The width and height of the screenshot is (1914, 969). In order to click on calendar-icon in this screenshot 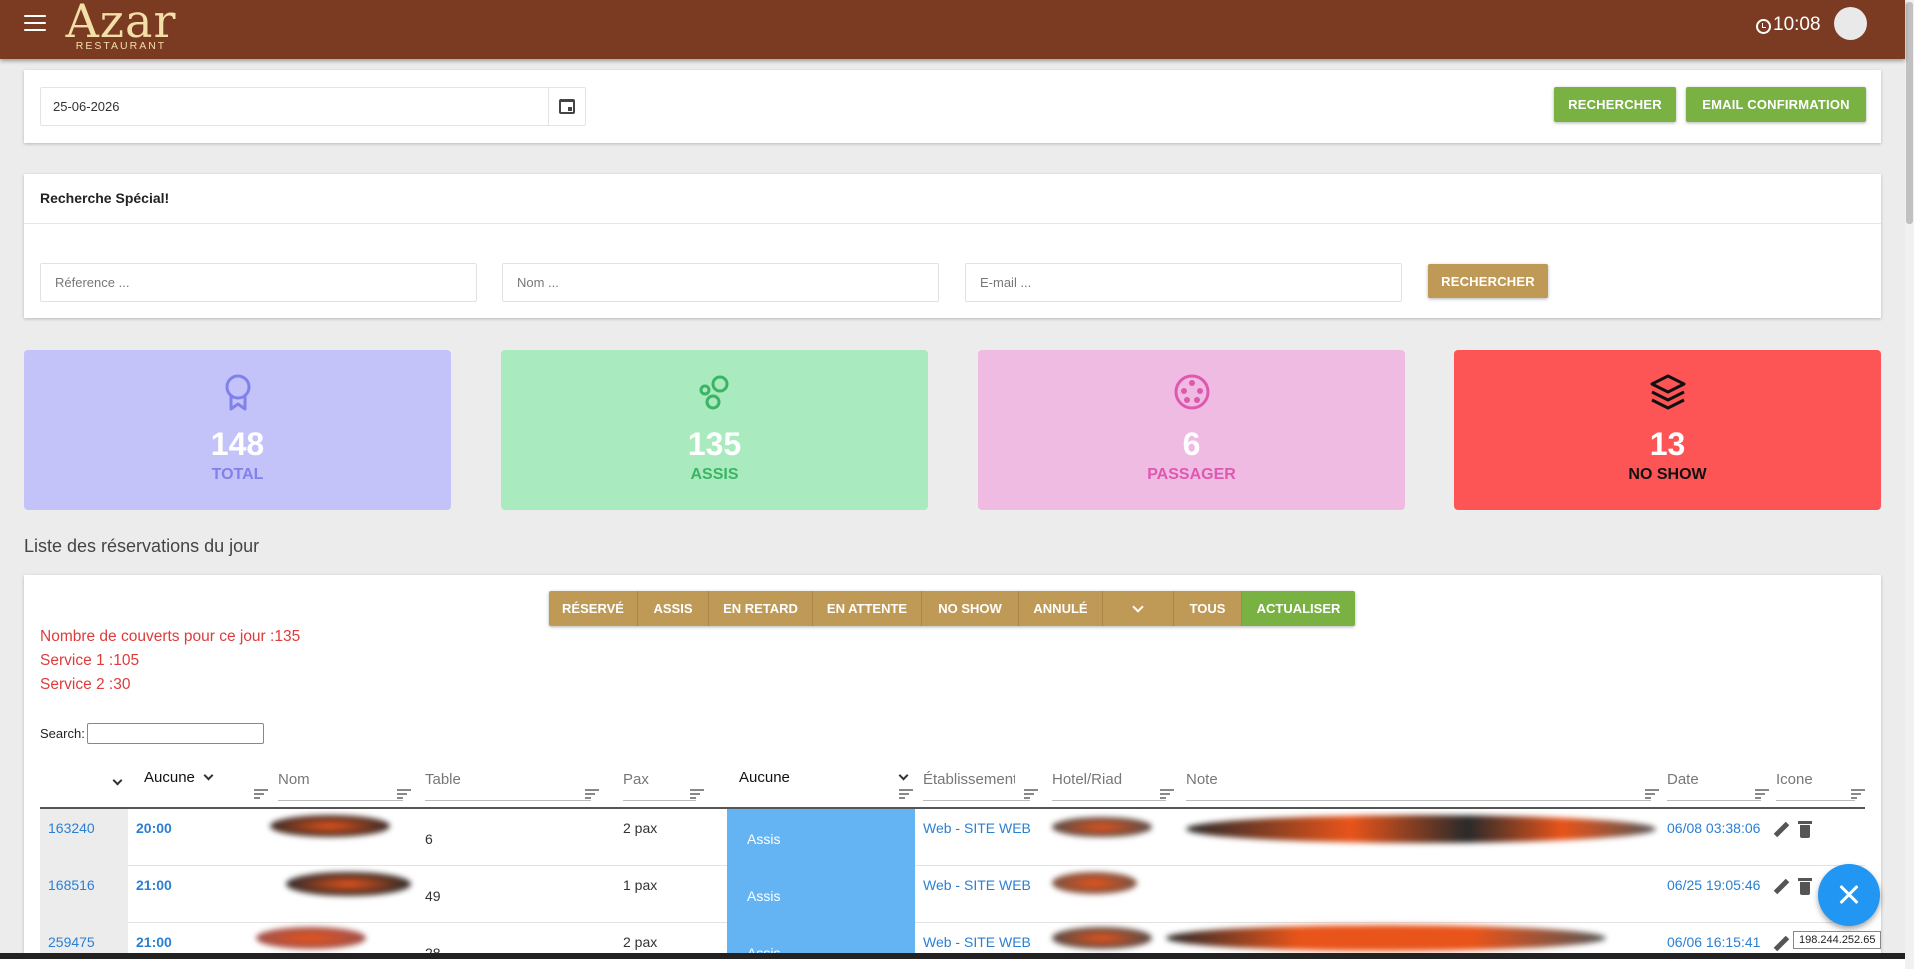, I will do `click(567, 106)`.